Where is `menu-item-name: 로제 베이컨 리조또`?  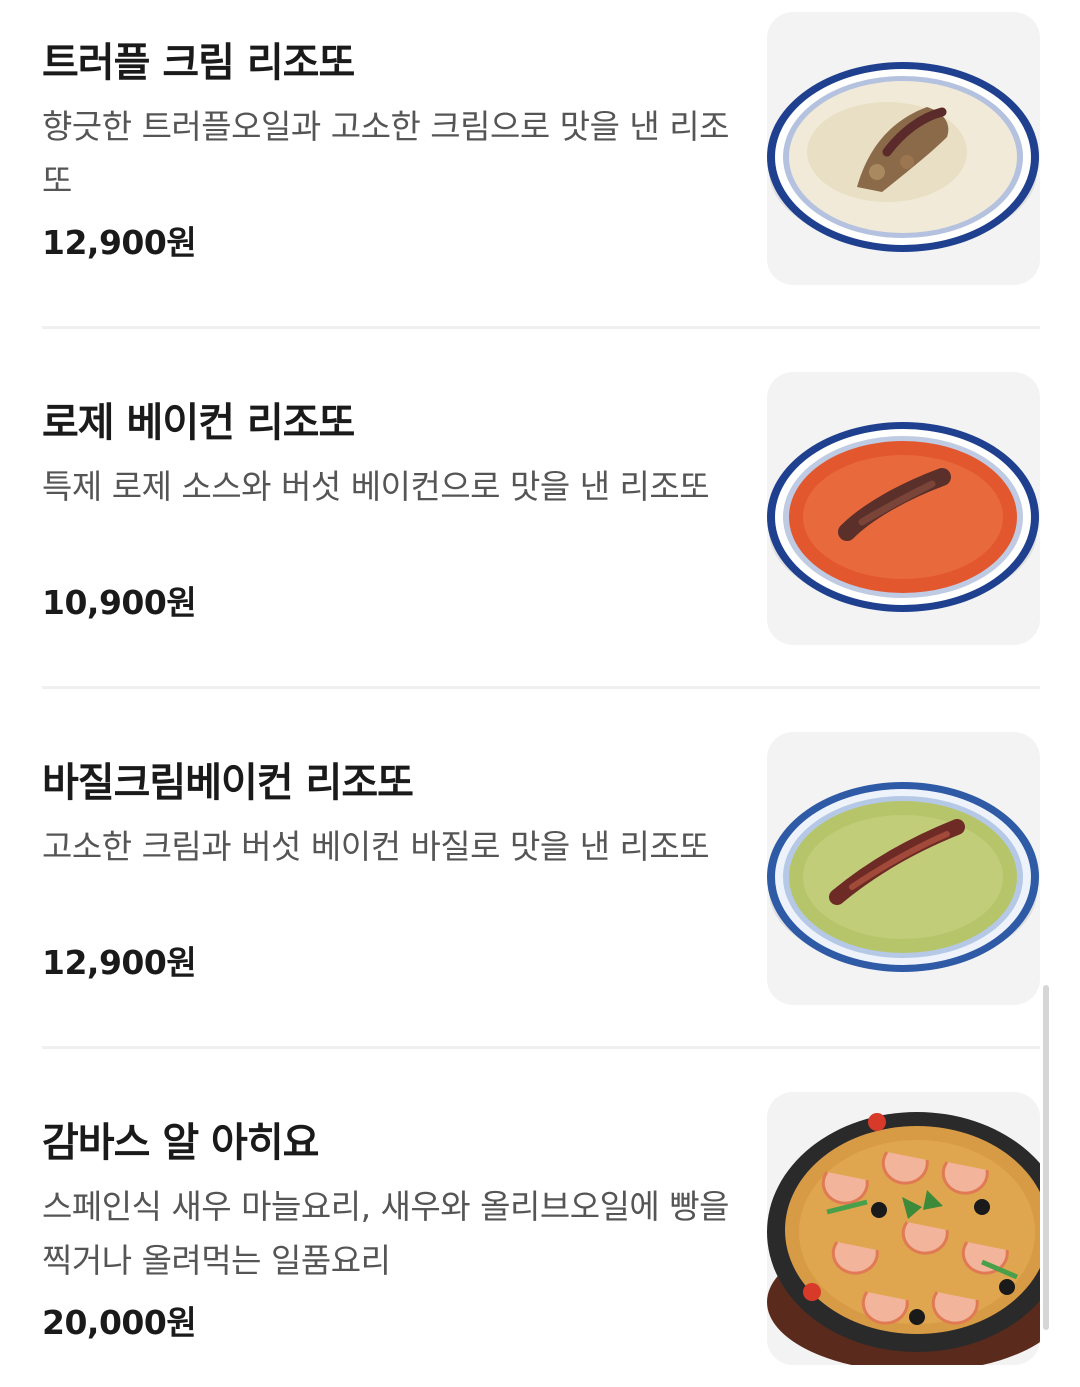
menu-item-name: 로제 베이컨 리조또 is located at coordinates (198, 423).